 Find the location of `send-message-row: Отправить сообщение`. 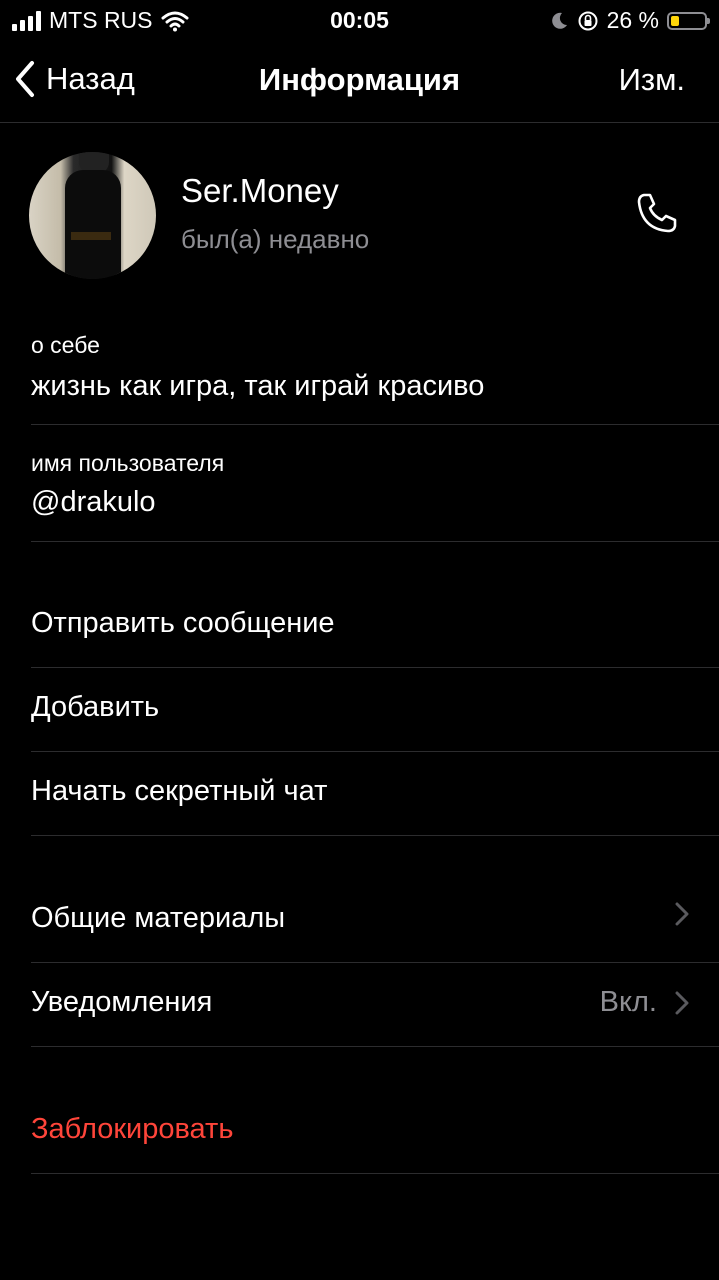

send-message-row: Отправить сообщение is located at coordinates (375, 626).